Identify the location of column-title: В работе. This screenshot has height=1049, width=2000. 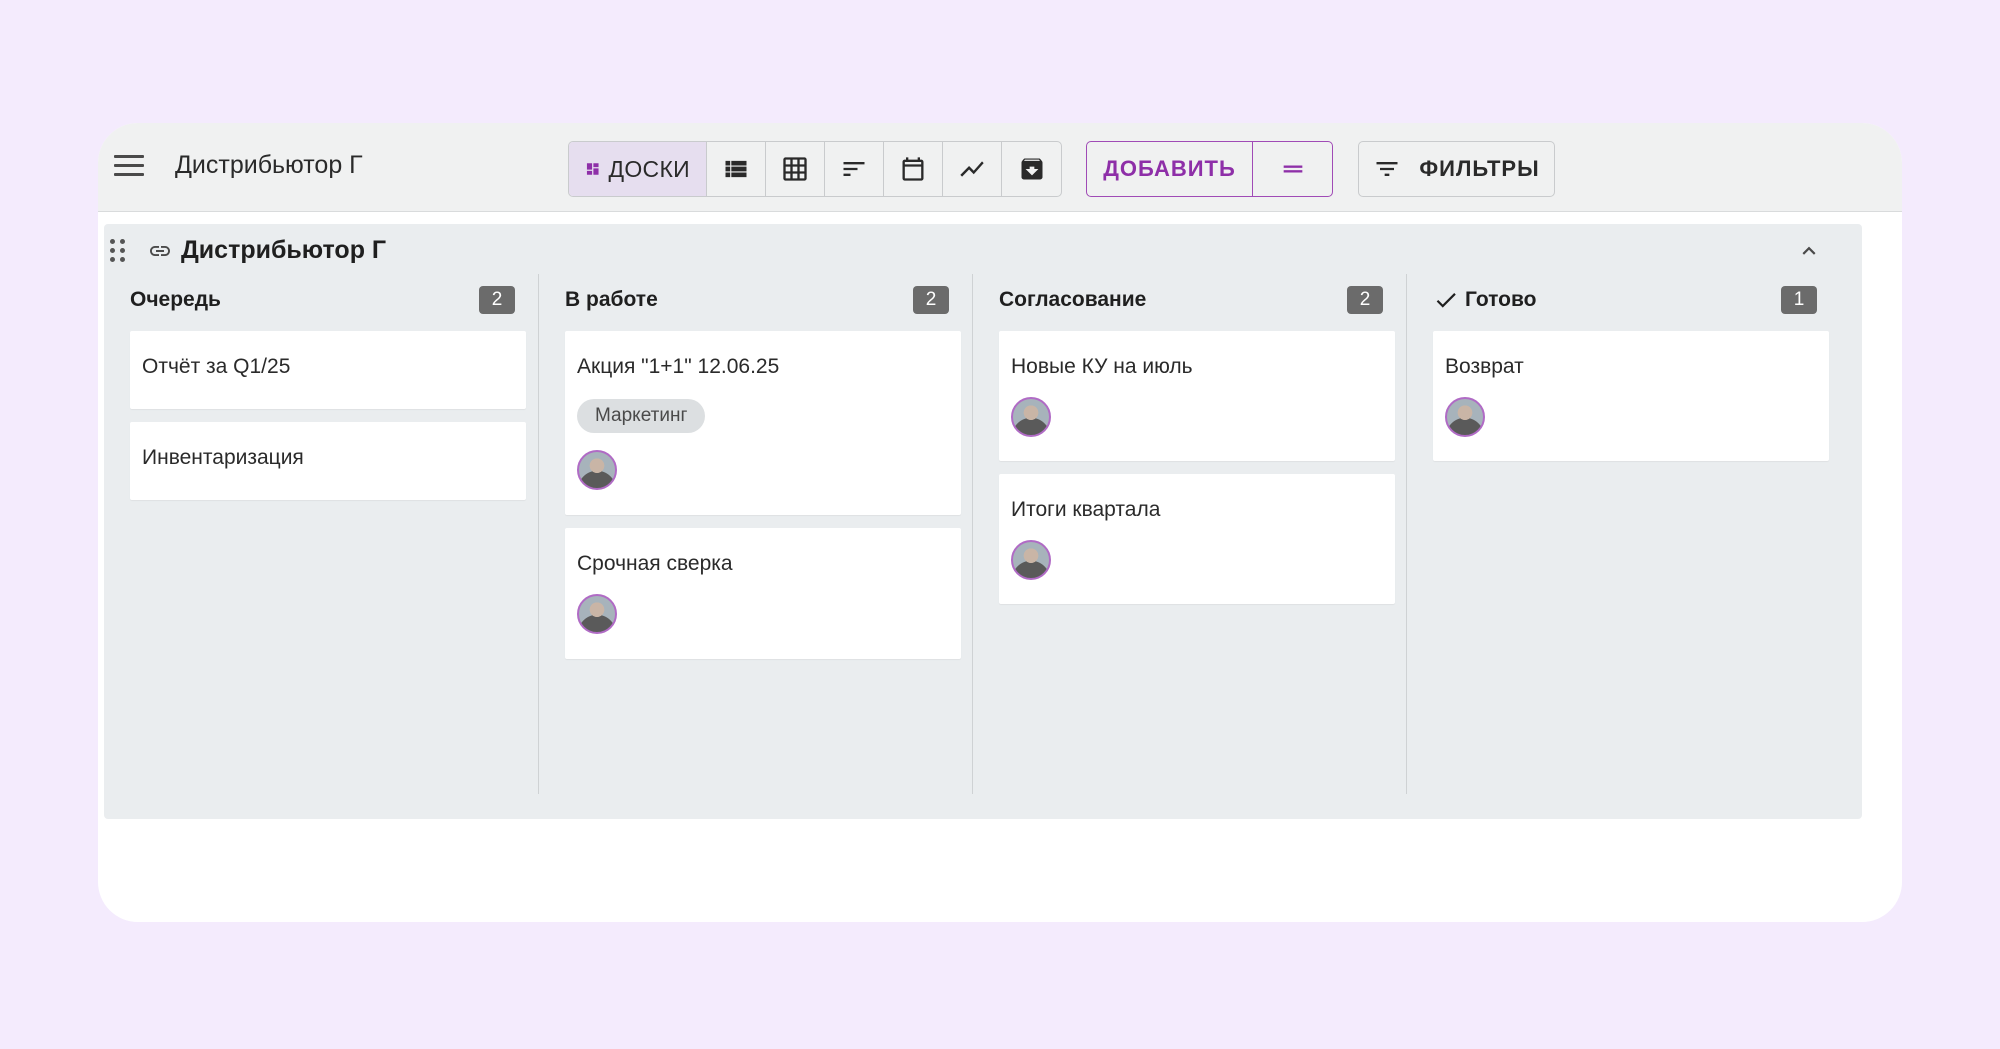
(611, 299).